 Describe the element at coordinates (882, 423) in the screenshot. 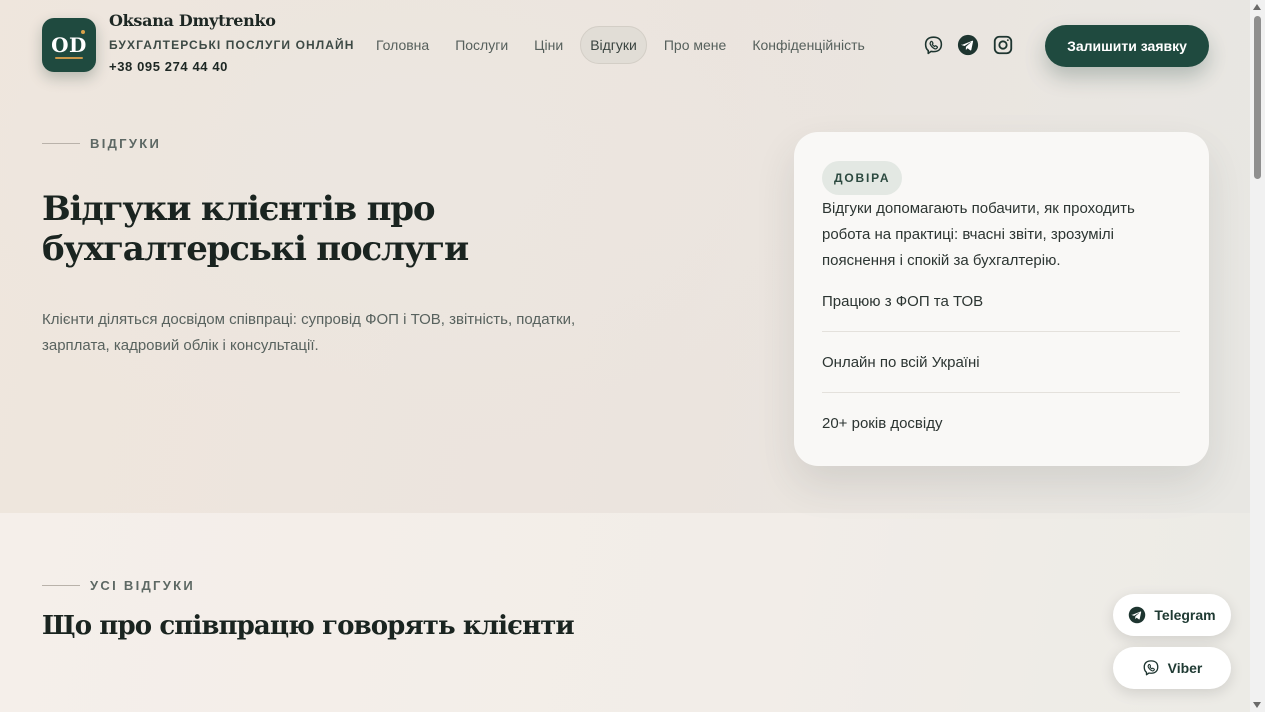

I see `feature-item: 20+ років досвіду` at that location.